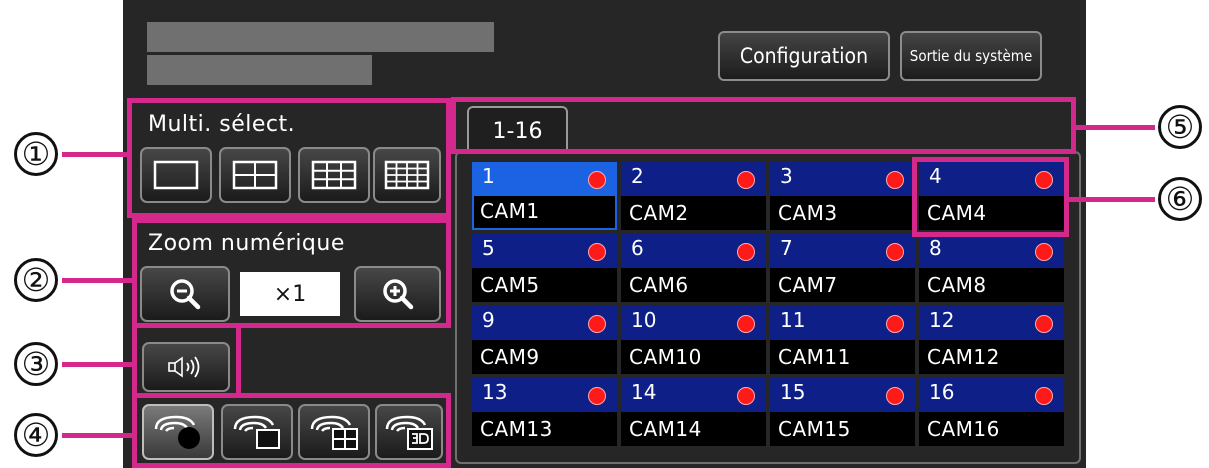 The image size is (1209, 468). I want to click on camera-tile: 12 CAM12, so click(991, 340).